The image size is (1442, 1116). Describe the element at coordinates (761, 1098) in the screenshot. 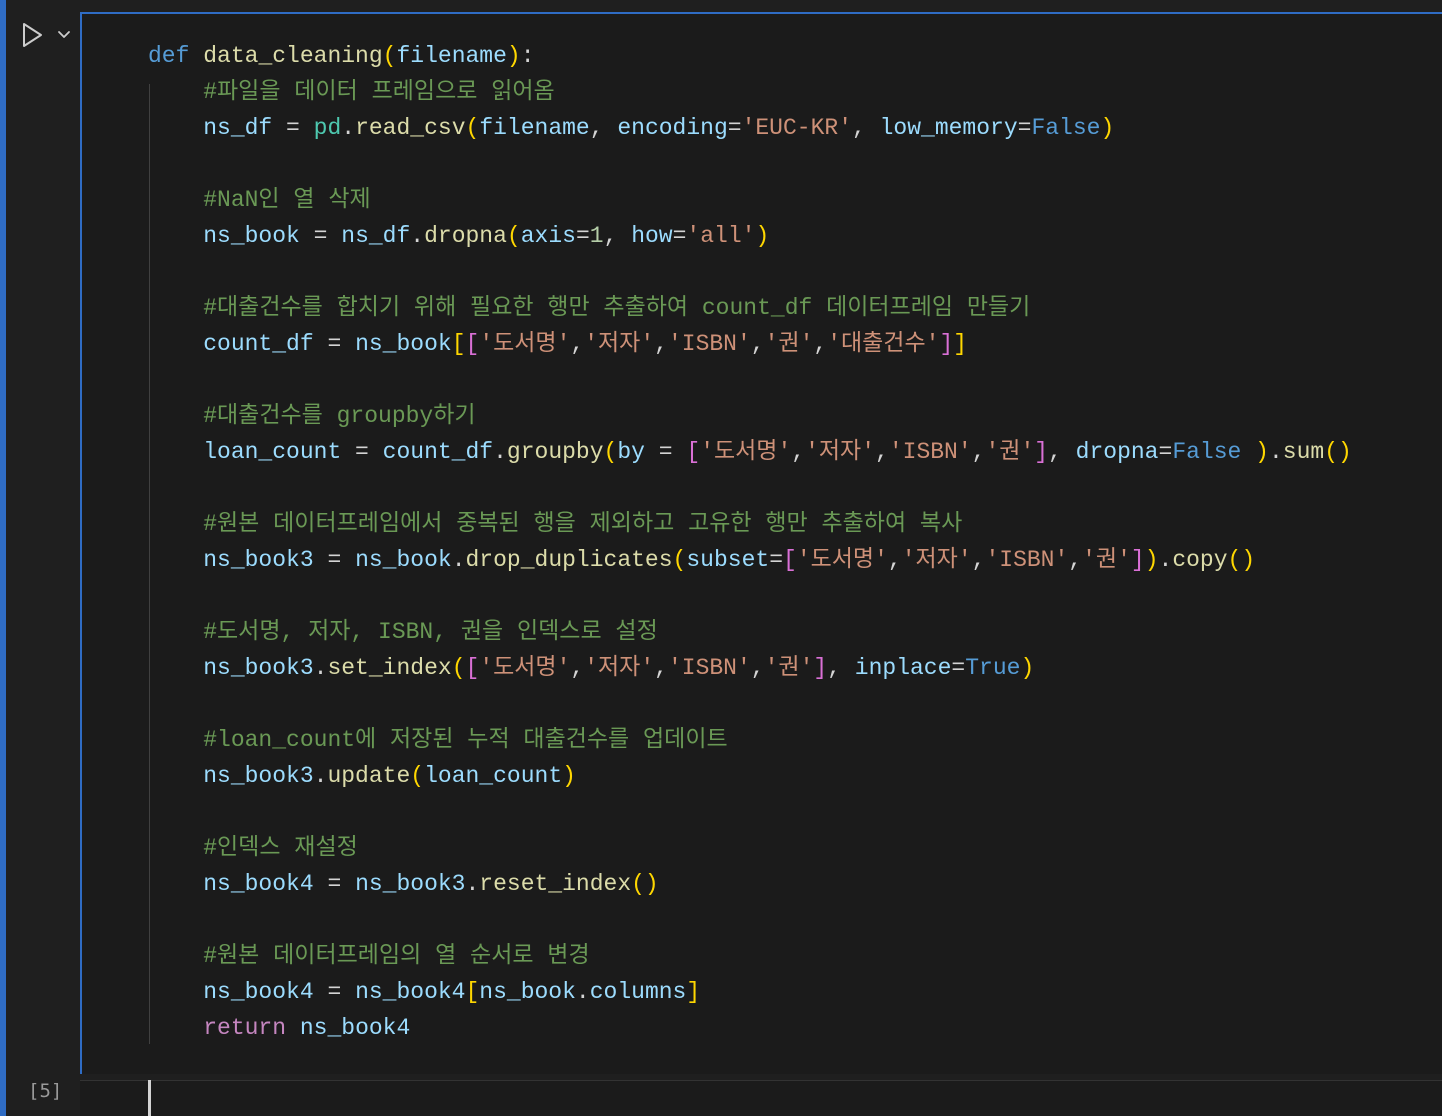

I see `next-cell-editor` at that location.